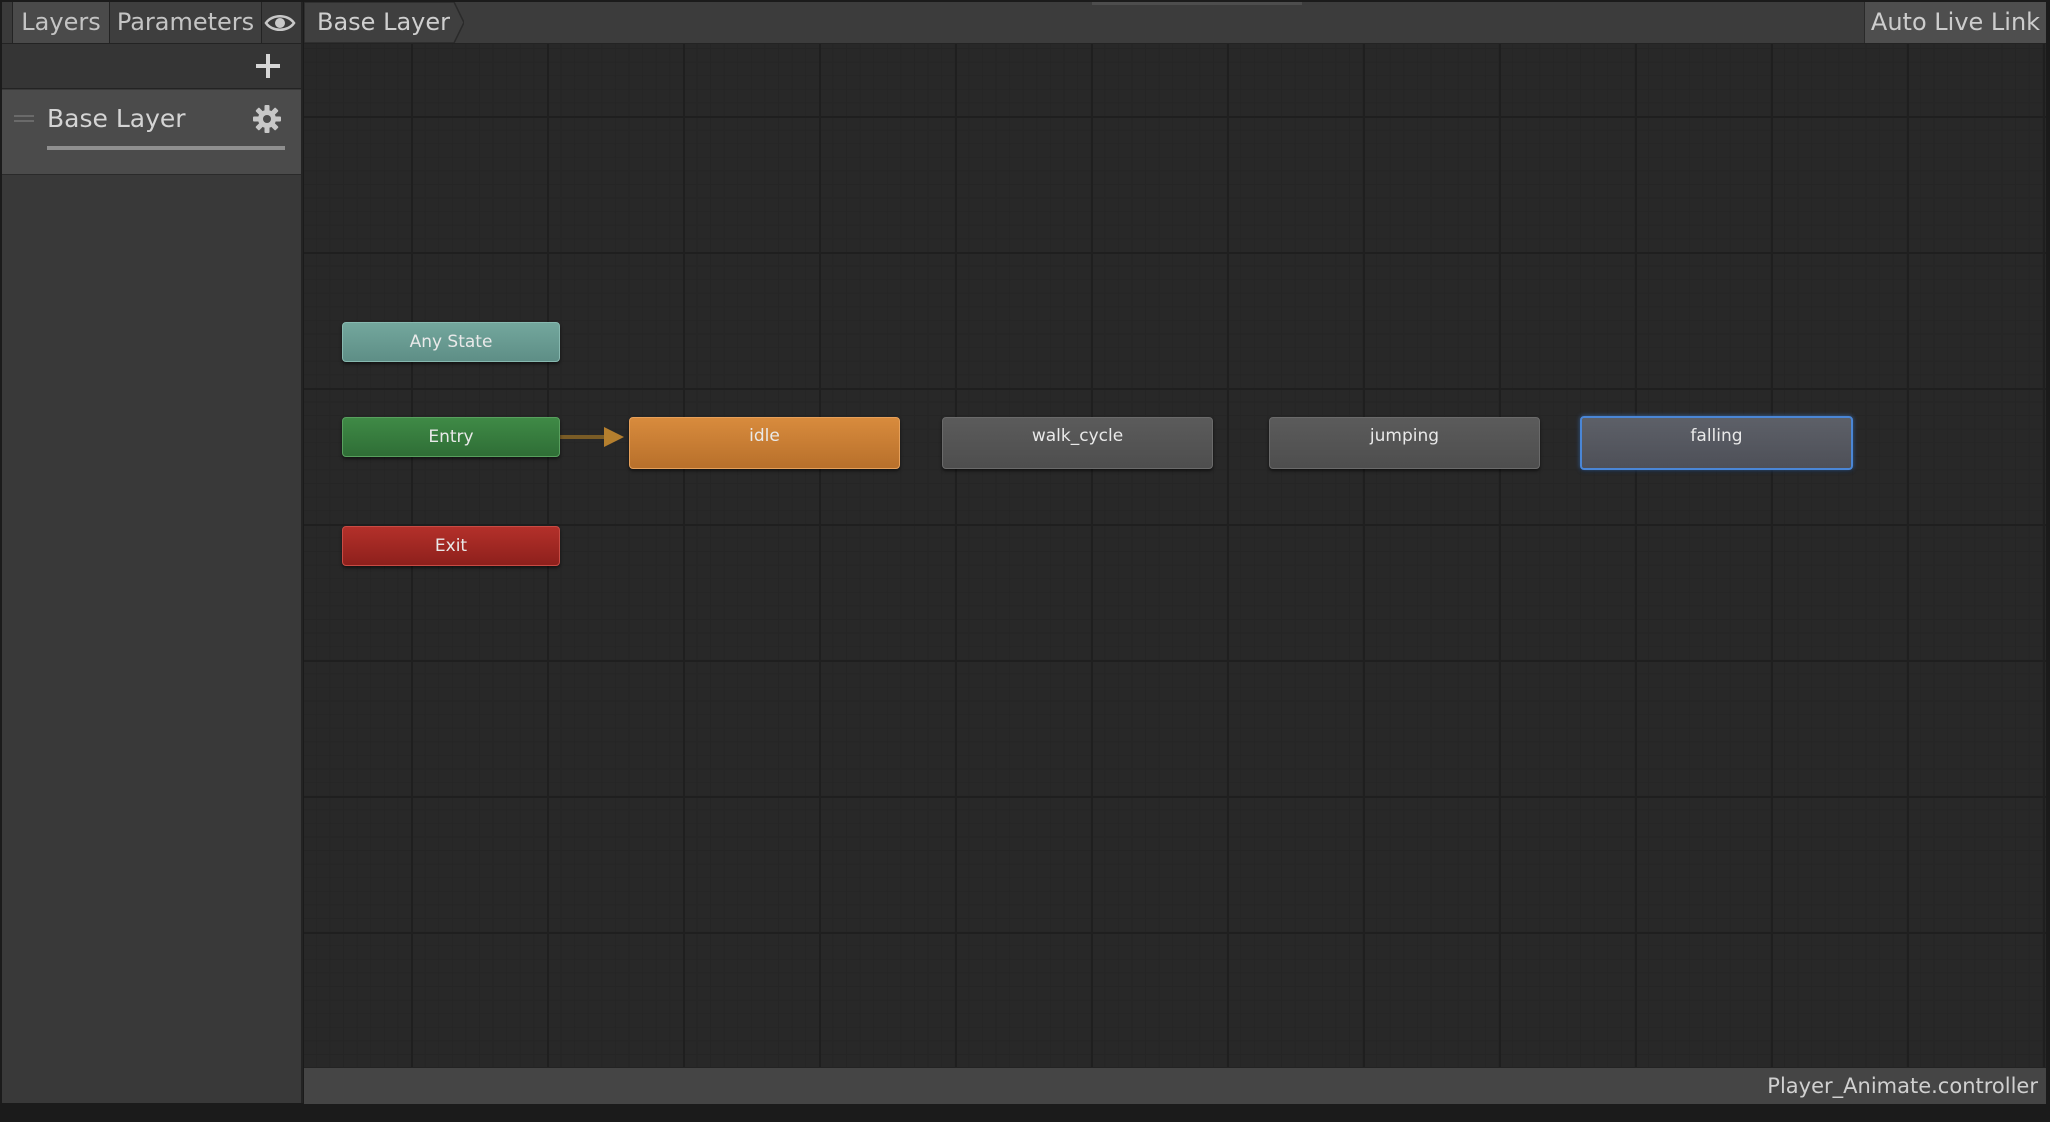 This screenshot has height=1122, width=2050. What do you see at coordinates (1716, 436) in the screenshot?
I see `state-label: falling` at bounding box center [1716, 436].